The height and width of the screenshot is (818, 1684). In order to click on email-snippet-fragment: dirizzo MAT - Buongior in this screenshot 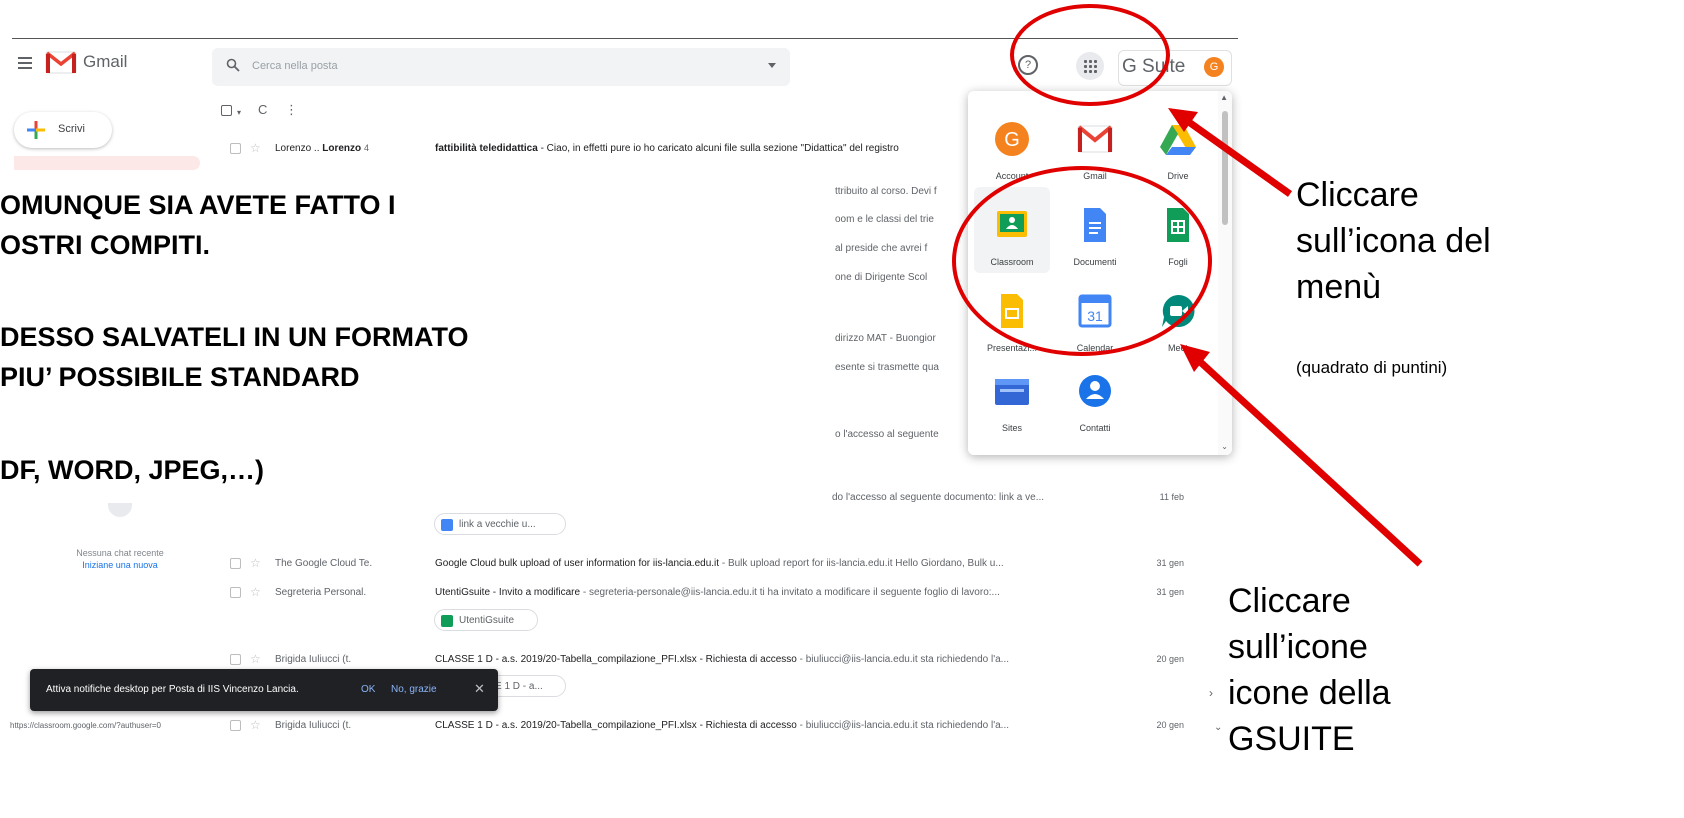, I will do `click(885, 338)`.